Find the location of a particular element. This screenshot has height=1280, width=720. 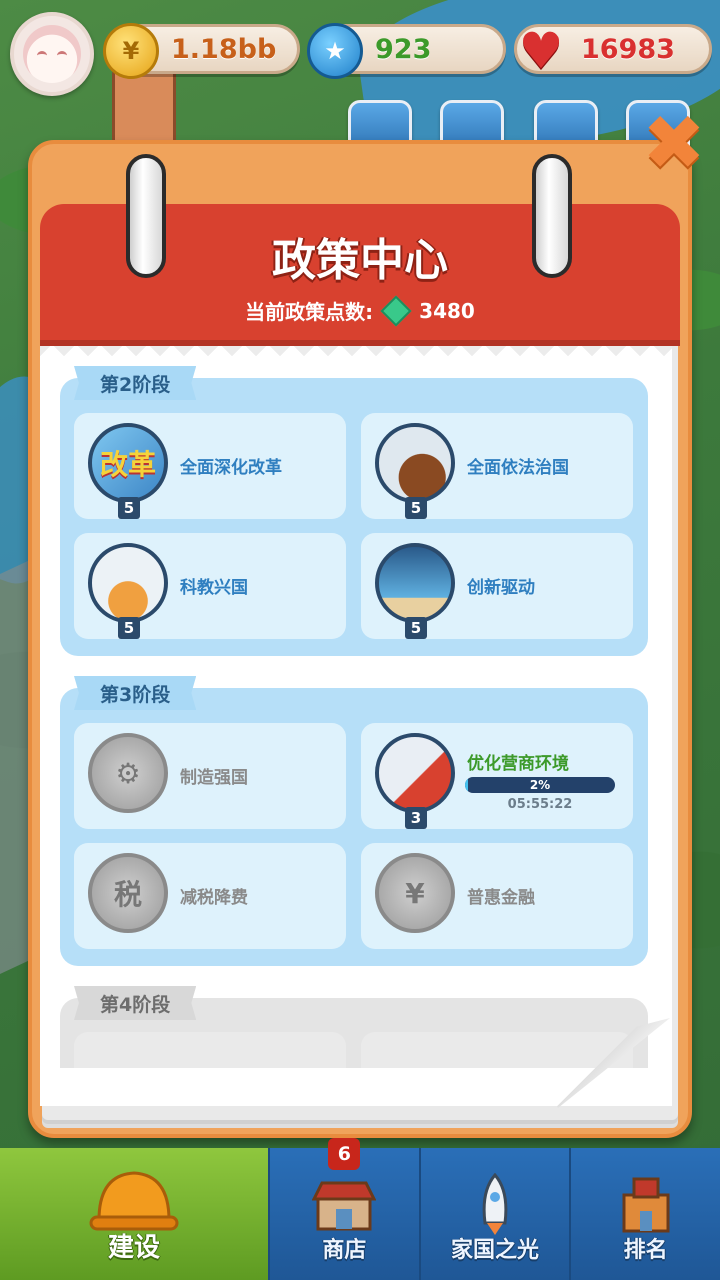

trophy-building-icon is located at coordinates (646, 1205).